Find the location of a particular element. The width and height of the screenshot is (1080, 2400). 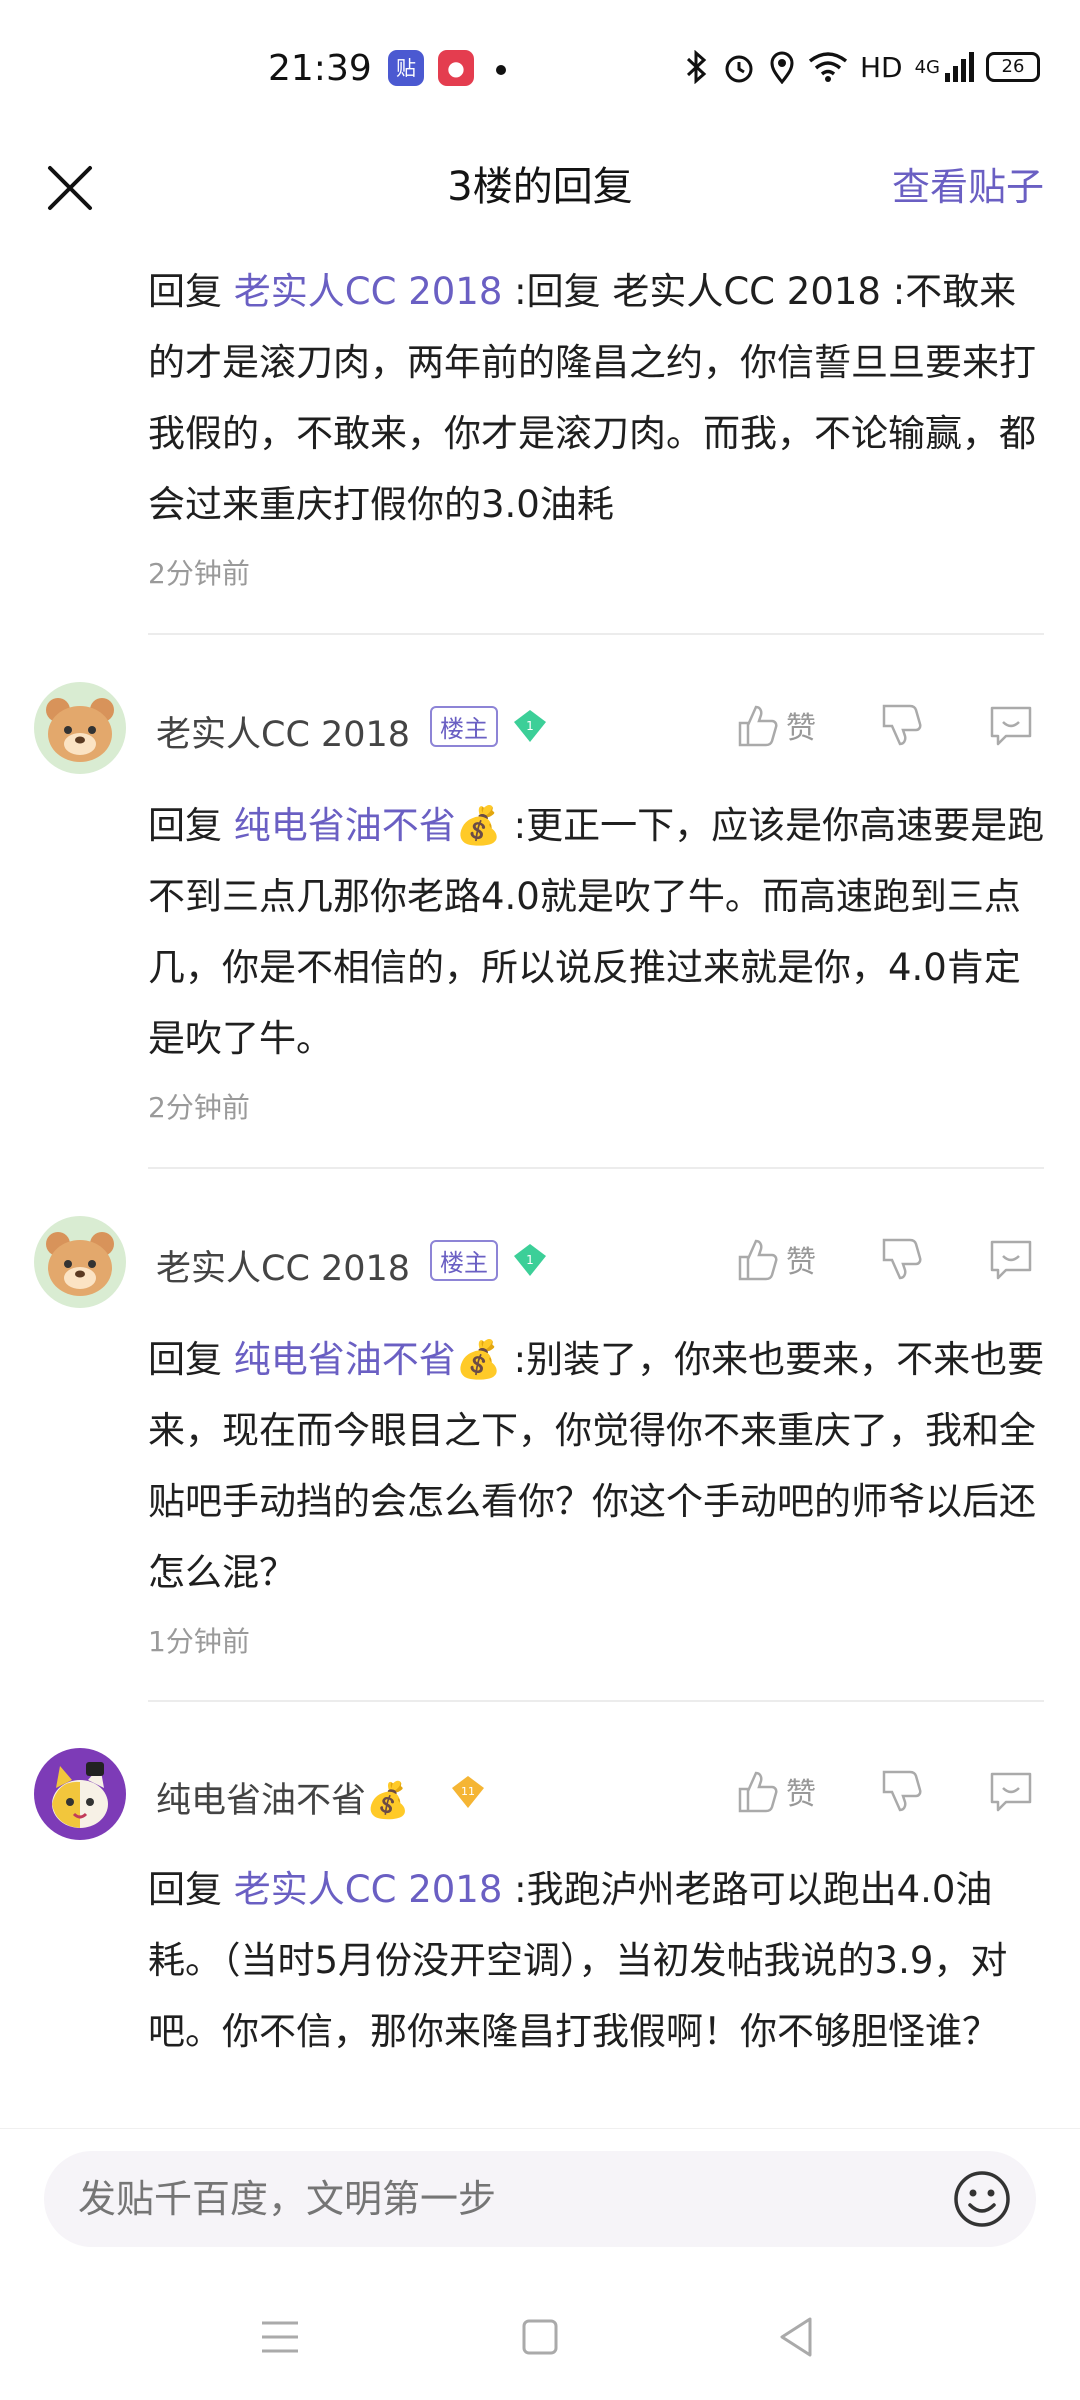

home-nav-icon is located at coordinates (540, 2337).